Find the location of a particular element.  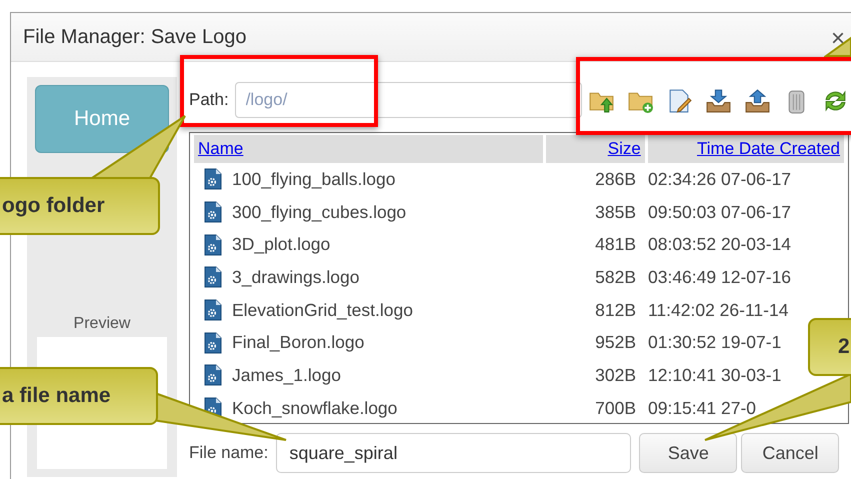

date-cell: 01:30:52 19-07-1 is located at coordinates (715, 343).